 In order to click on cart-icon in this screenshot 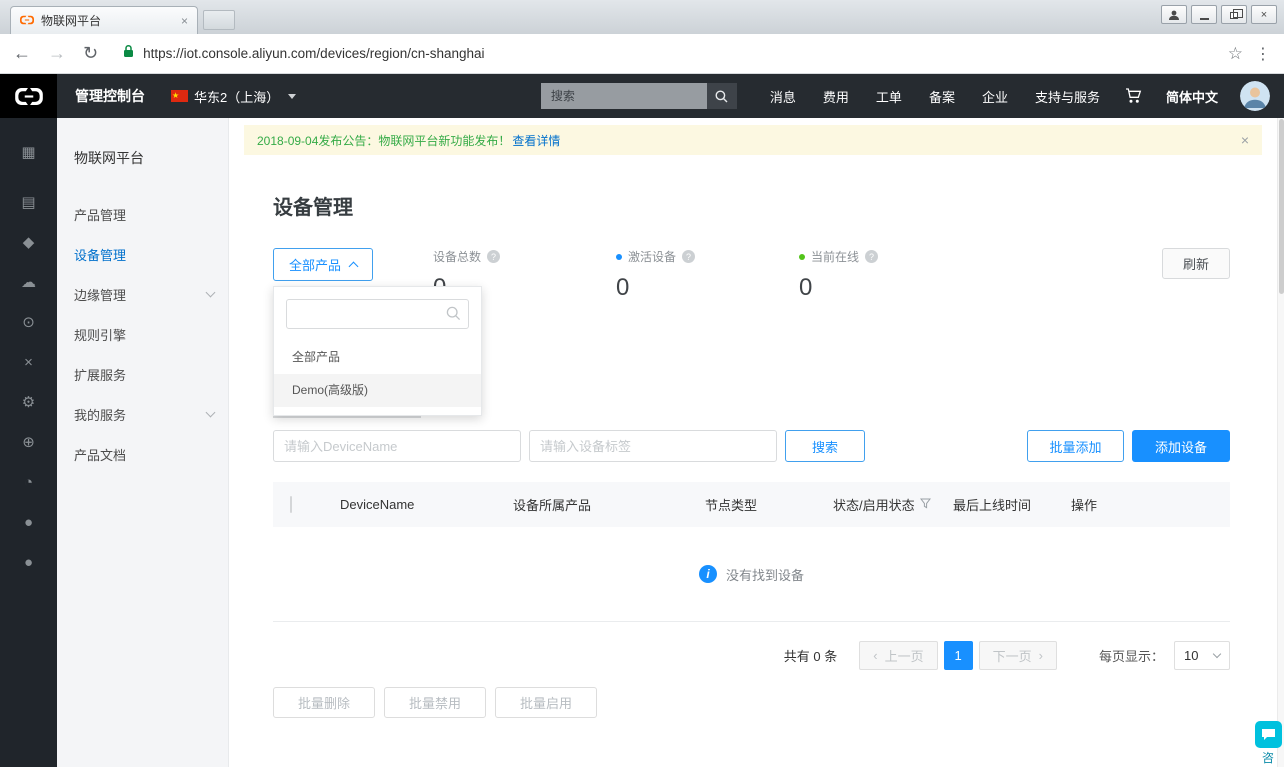, I will do `click(1133, 96)`.